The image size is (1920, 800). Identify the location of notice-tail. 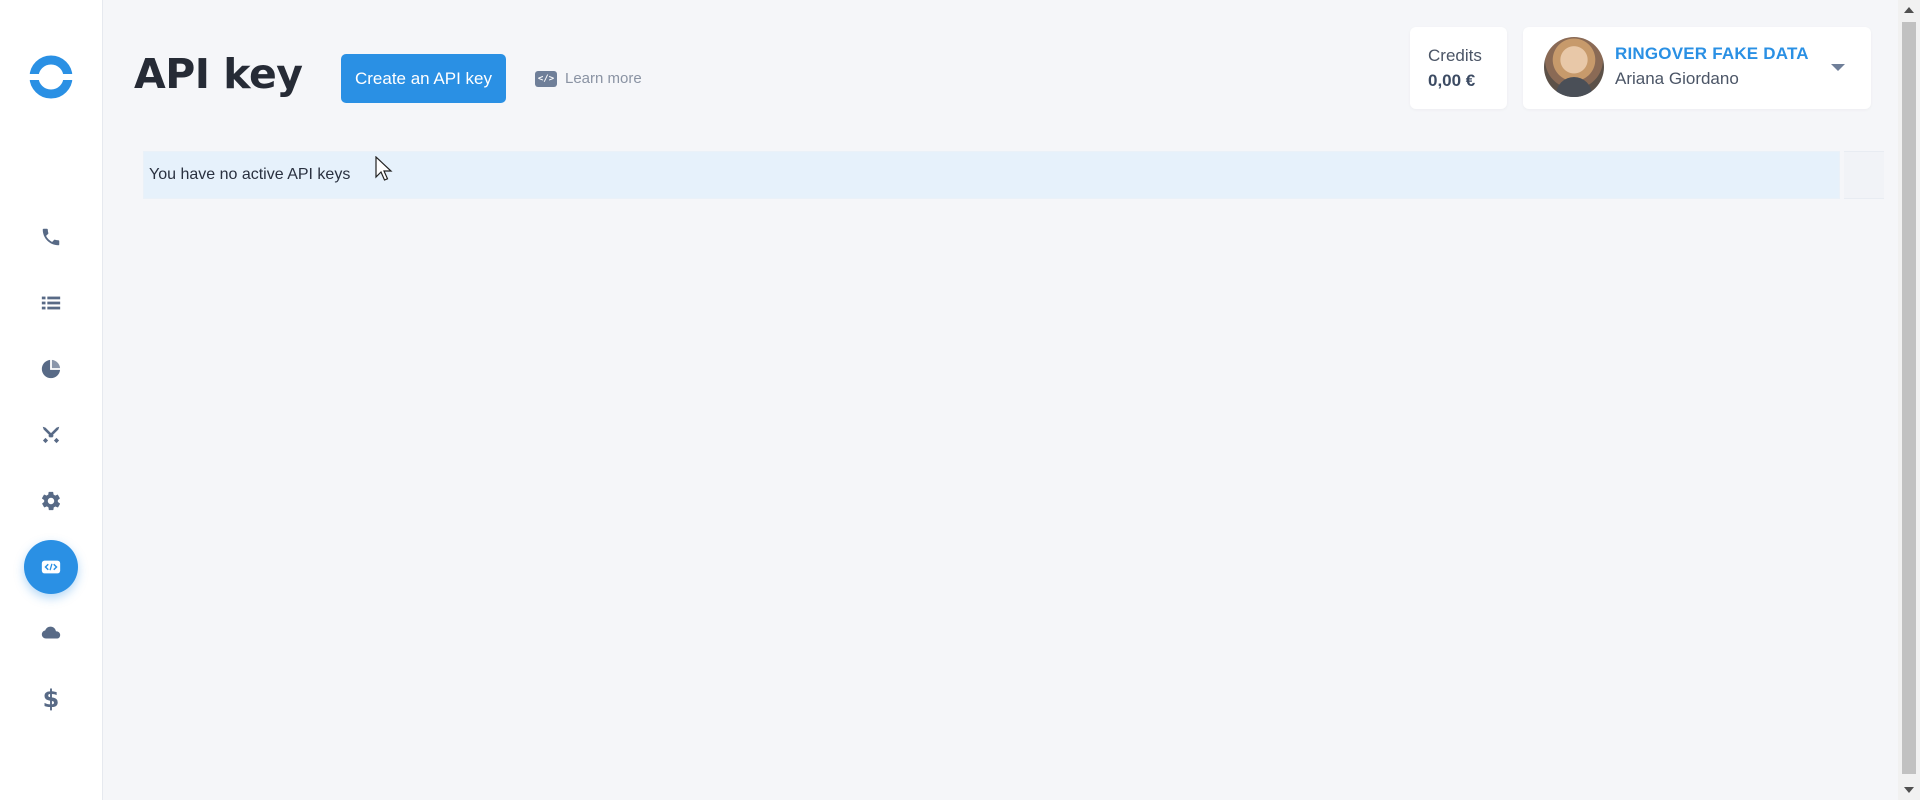
(1864, 175).